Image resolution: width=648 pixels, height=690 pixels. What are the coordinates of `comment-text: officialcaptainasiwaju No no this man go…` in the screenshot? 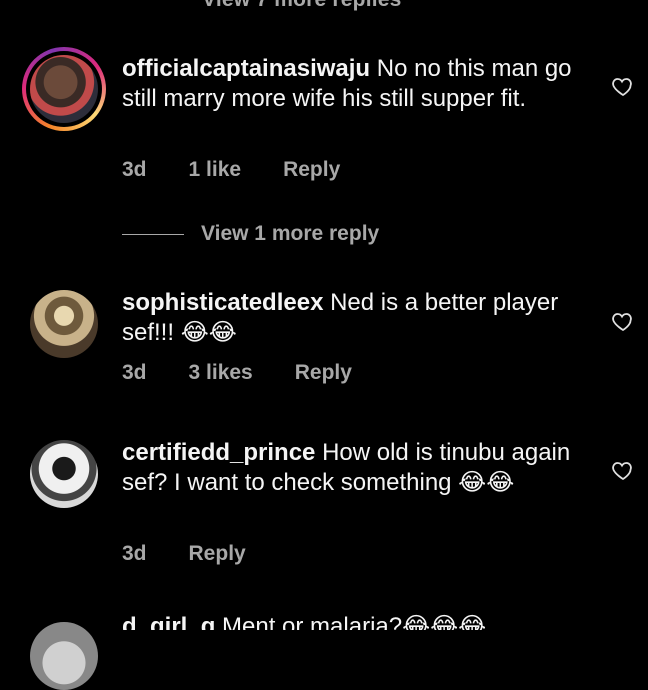 It's located at (357, 84).